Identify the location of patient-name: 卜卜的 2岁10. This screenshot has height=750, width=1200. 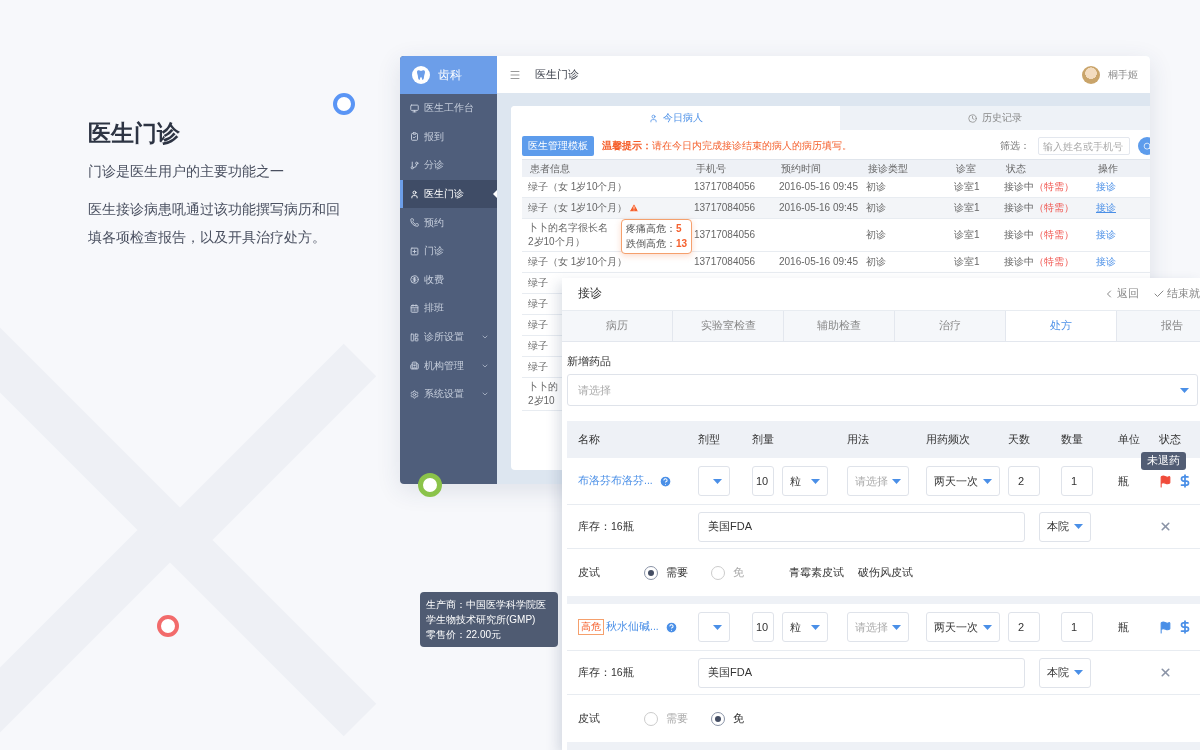
(543, 394).